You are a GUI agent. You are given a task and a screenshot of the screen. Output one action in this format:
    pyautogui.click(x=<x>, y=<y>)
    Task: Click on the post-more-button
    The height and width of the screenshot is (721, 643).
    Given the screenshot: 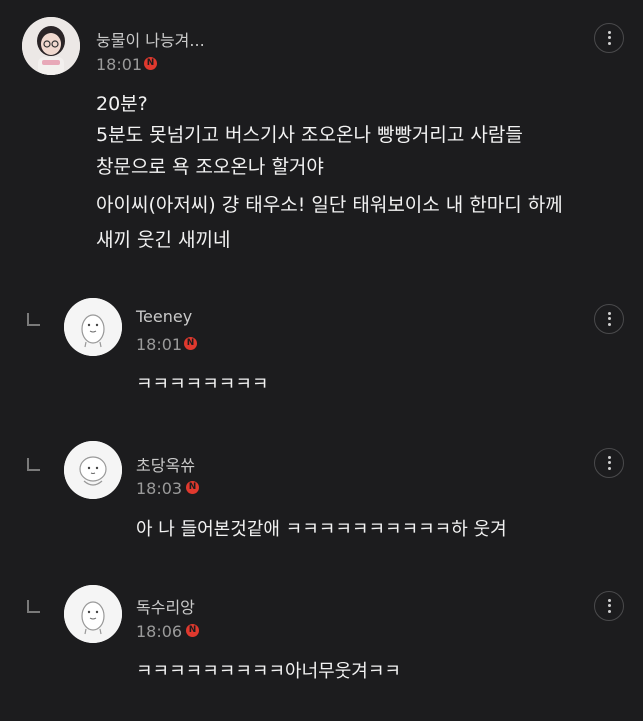 What is the action you would take?
    pyautogui.click(x=609, y=38)
    